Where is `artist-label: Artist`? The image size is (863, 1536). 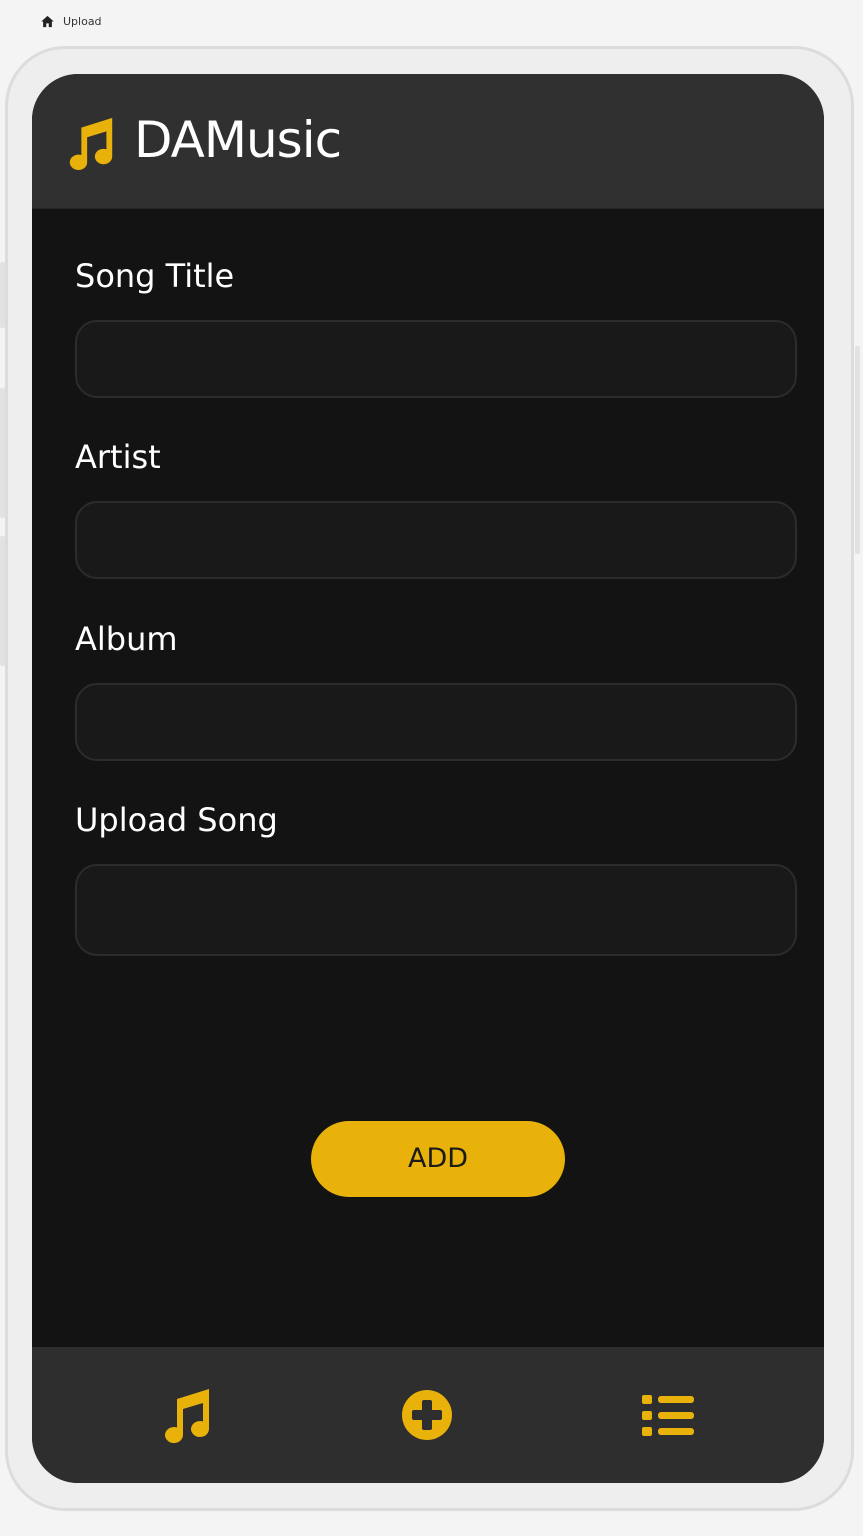 artist-label: Artist is located at coordinates (118, 457).